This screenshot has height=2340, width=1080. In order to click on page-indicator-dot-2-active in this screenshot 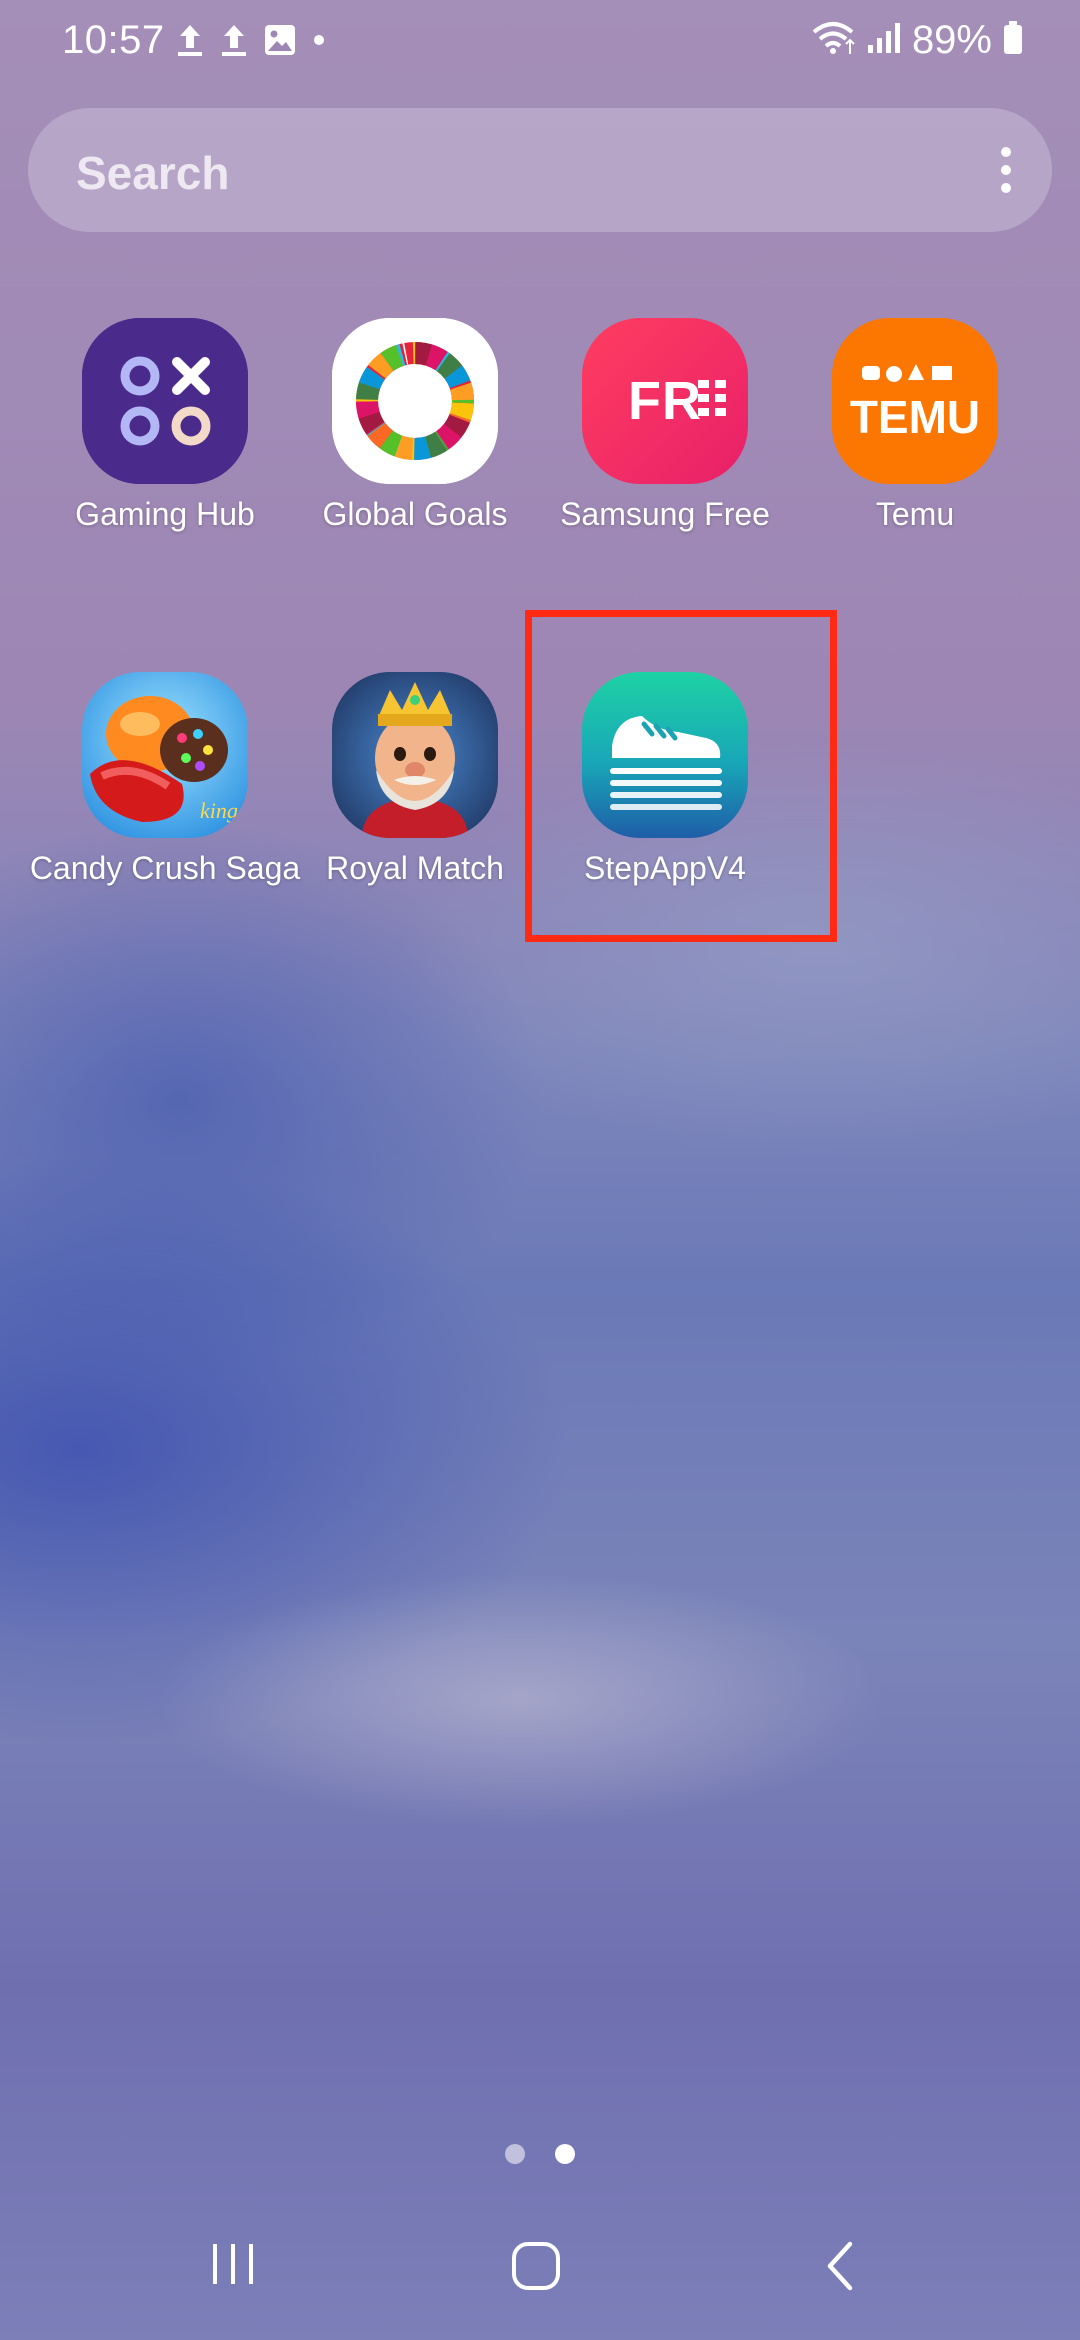, I will do `click(565, 2154)`.